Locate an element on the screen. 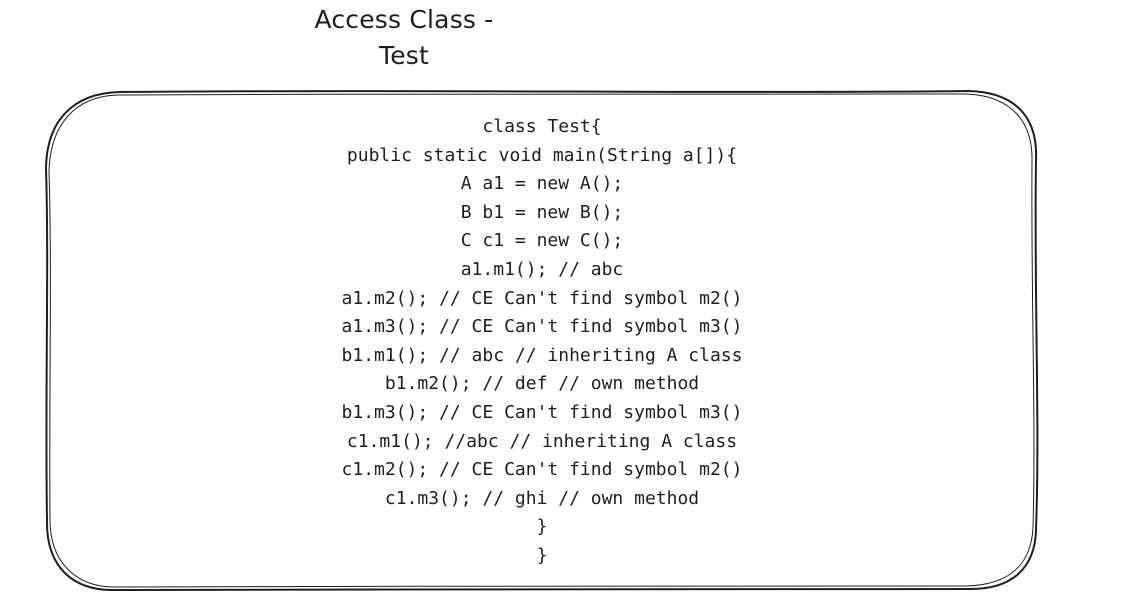 The image size is (1127, 612). code-line: c1.m3(); // ghi // own method is located at coordinates (542, 498).